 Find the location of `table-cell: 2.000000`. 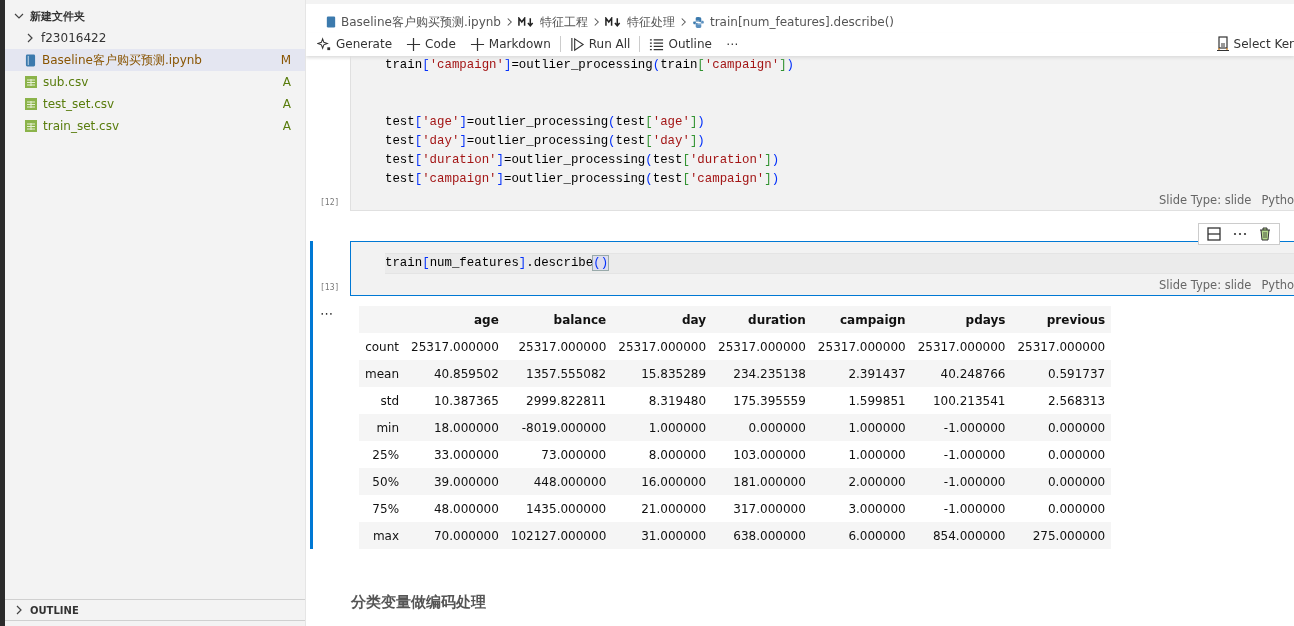

table-cell: 2.000000 is located at coordinates (861, 481).